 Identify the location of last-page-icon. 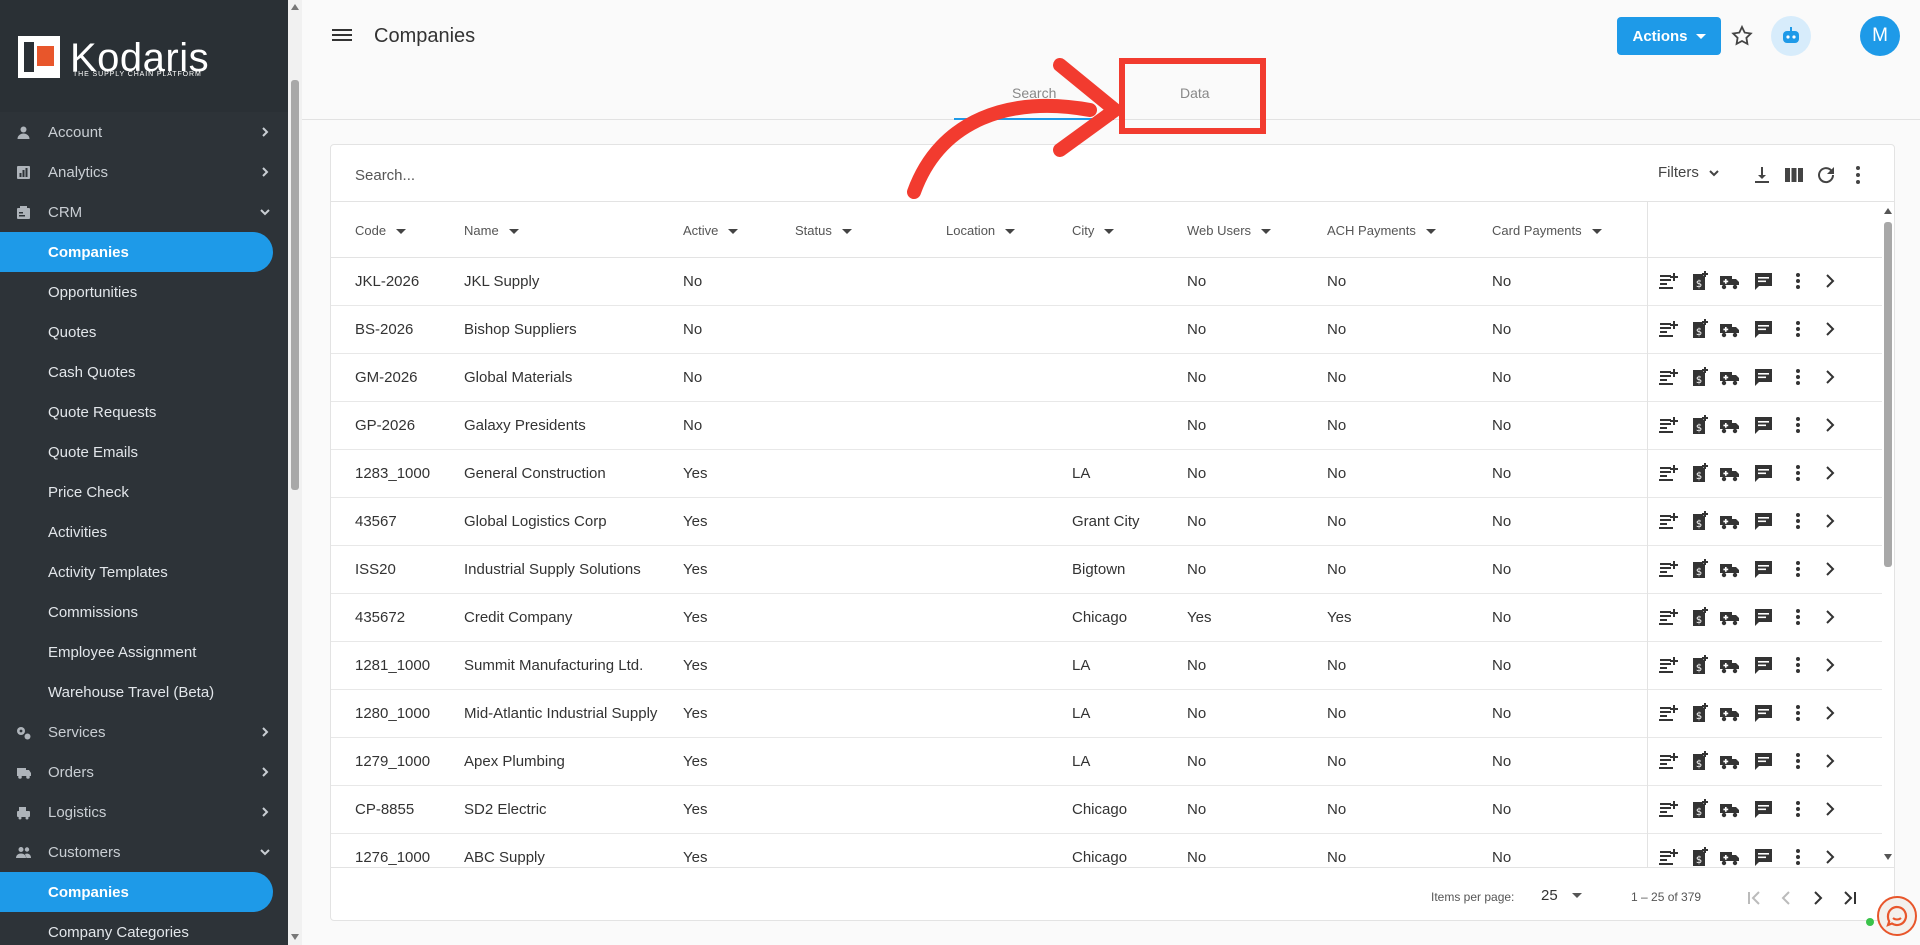
(1850, 898).